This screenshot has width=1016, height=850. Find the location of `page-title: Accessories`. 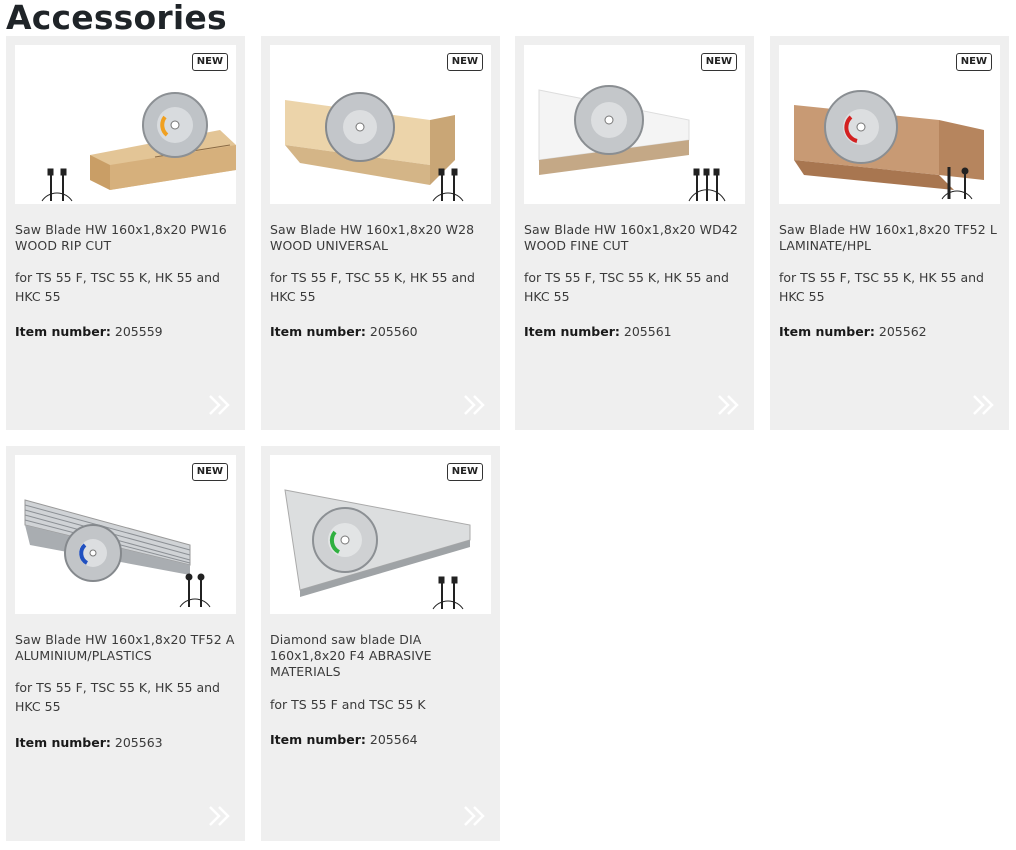

page-title: Accessories is located at coordinates (116, 18).